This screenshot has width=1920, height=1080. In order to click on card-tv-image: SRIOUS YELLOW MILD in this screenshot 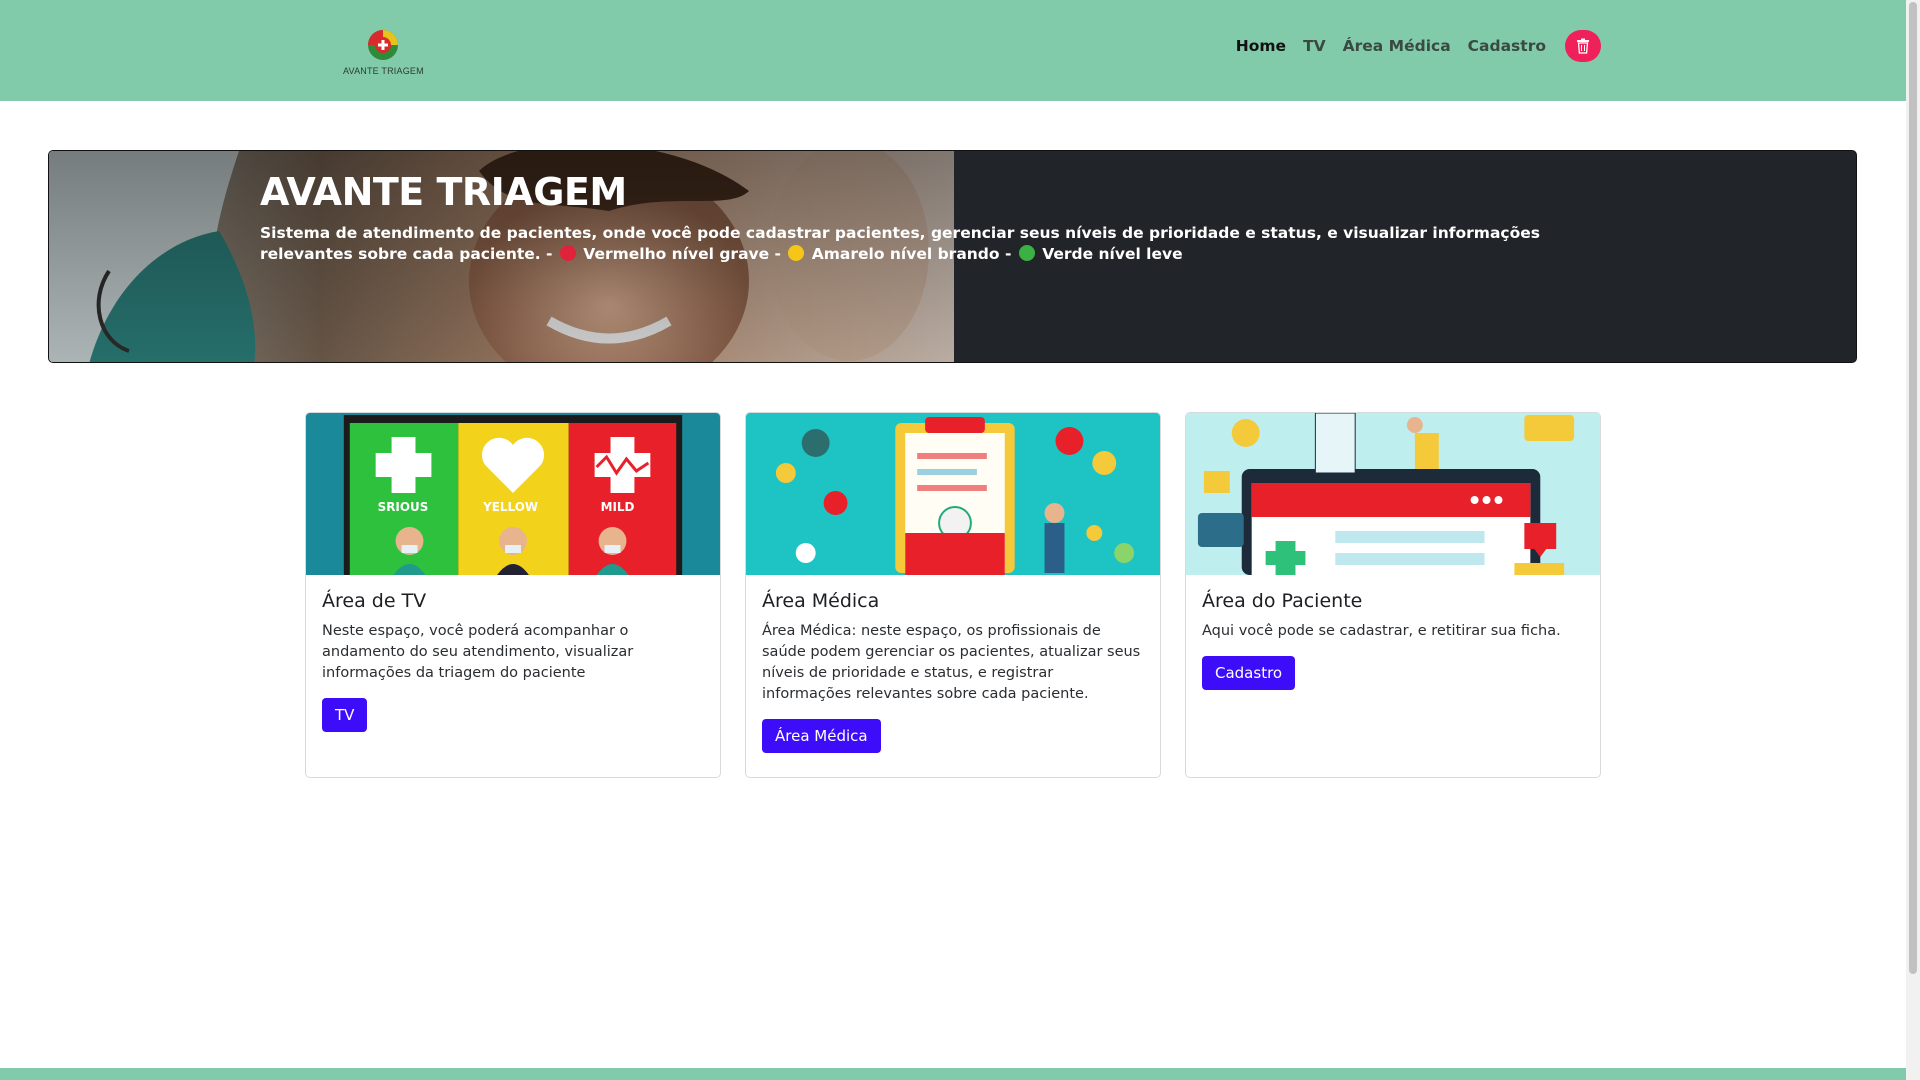, I will do `click(513, 494)`.